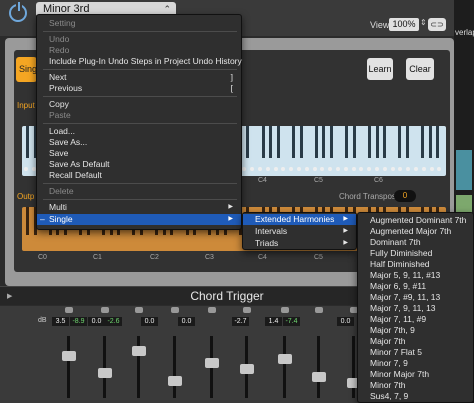  Describe the element at coordinates (405, 275) in the screenshot. I see `menu-item-label: Major 5, 9, 11, #13` at that location.